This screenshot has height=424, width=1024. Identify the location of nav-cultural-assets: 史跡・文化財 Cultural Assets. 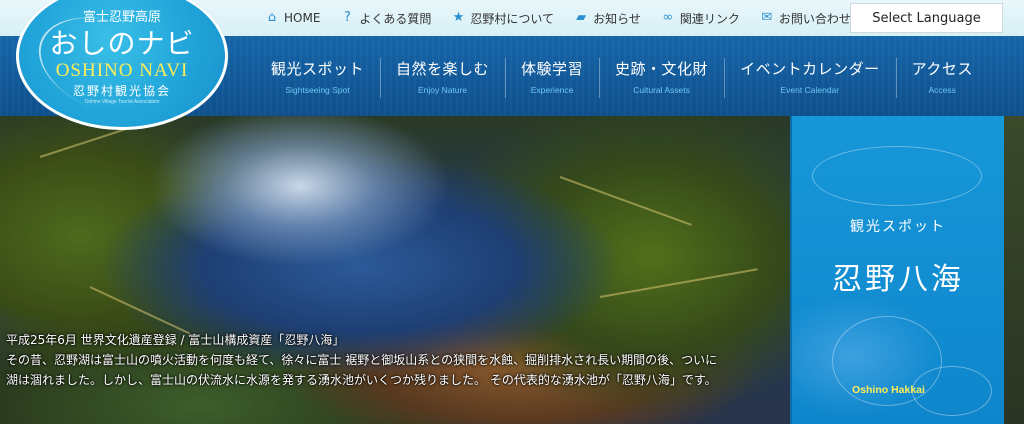
(661, 76).